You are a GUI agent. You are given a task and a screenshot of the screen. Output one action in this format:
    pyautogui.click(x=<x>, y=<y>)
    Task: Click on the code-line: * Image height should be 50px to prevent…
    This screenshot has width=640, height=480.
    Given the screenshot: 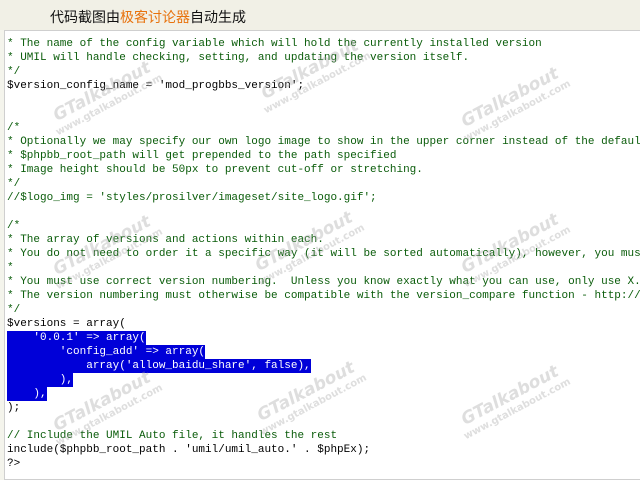 What is the action you would take?
    pyautogui.click(x=215, y=170)
    